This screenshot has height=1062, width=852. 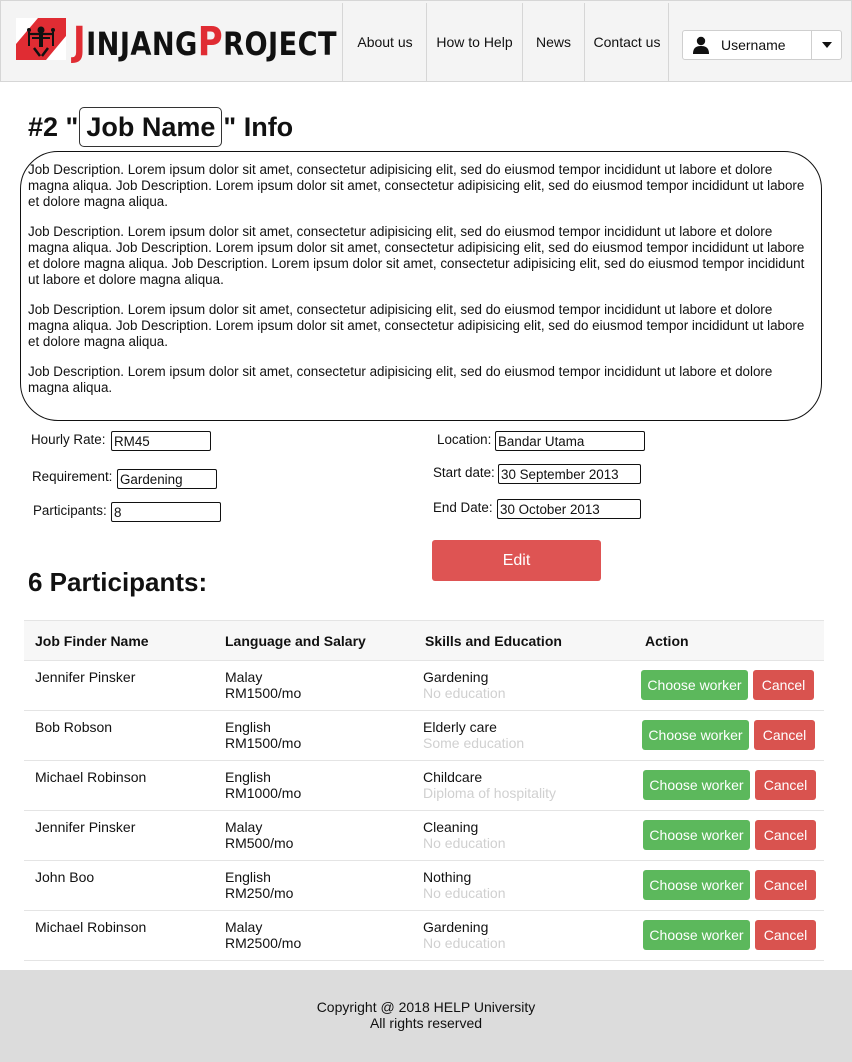 What do you see at coordinates (167, 479) in the screenshot?
I see `requirement-input` at bounding box center [167, 479].